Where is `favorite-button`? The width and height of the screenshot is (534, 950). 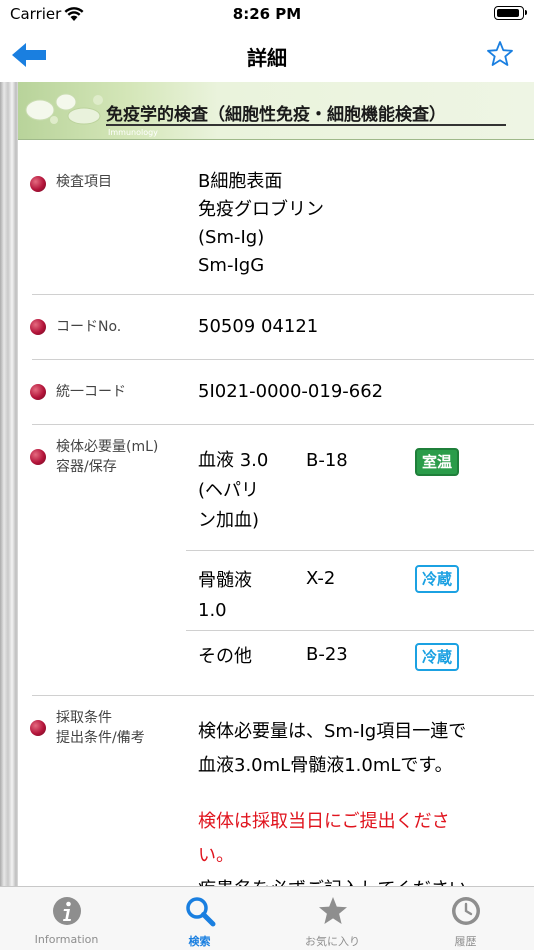
favorite-button is located at coordinates (501, 55).